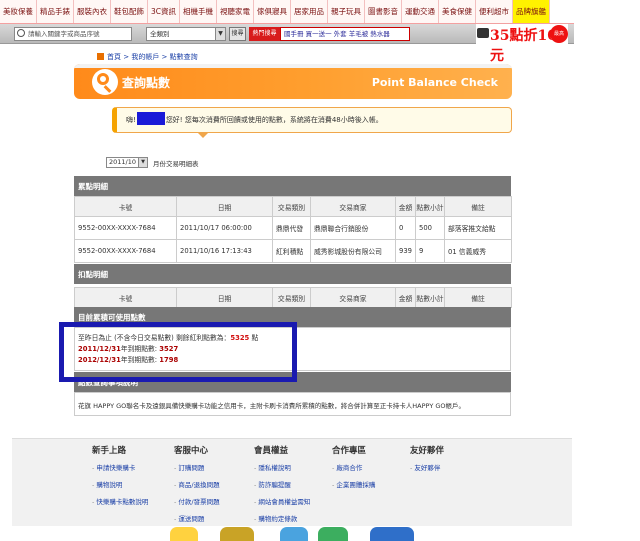 Image resolution: width=640 pixels, height=541 pixels. I want to click on table-cell: 威秀影城股份有限公司, so click(353, 251).